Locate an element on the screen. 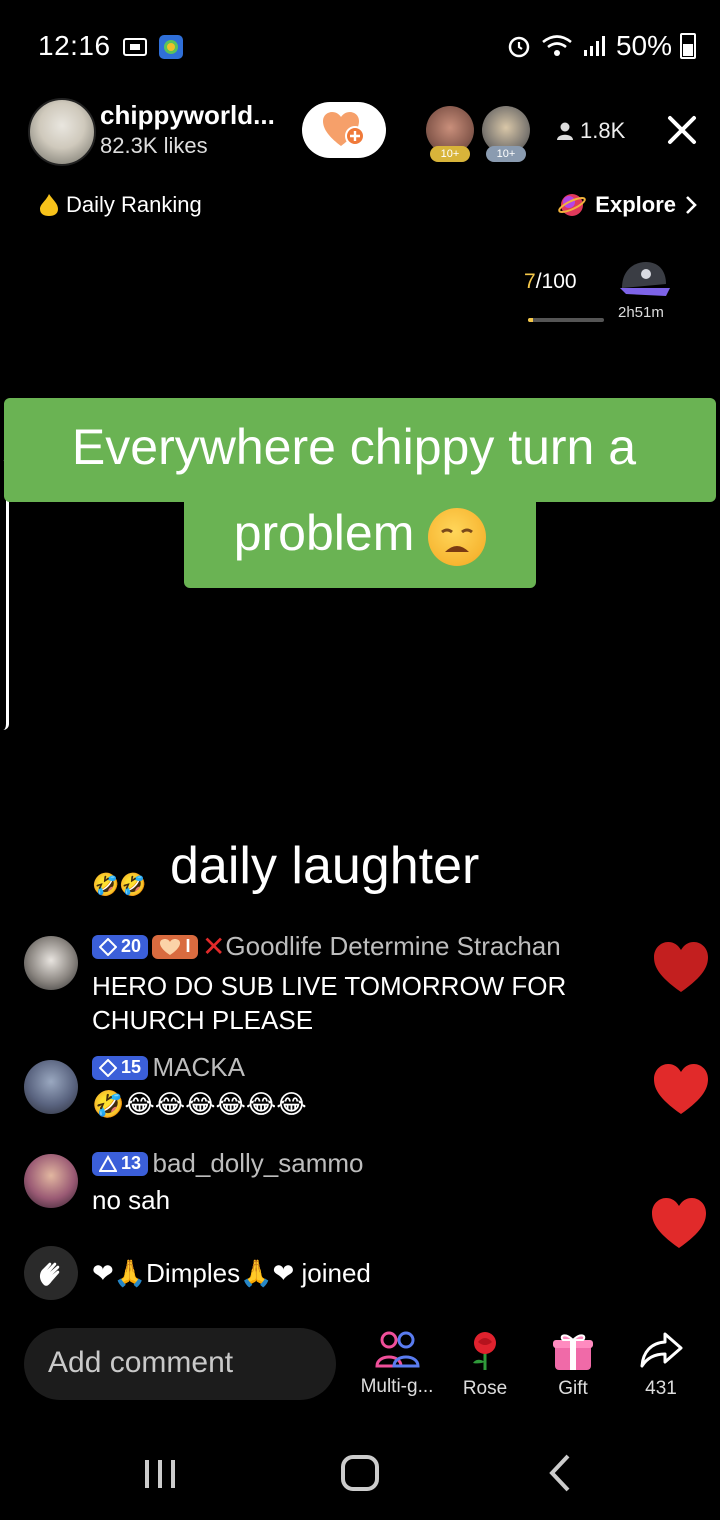 The image size is (720, 1520). goal-progress-text: 7/100 is located at coordinates (550, 282).